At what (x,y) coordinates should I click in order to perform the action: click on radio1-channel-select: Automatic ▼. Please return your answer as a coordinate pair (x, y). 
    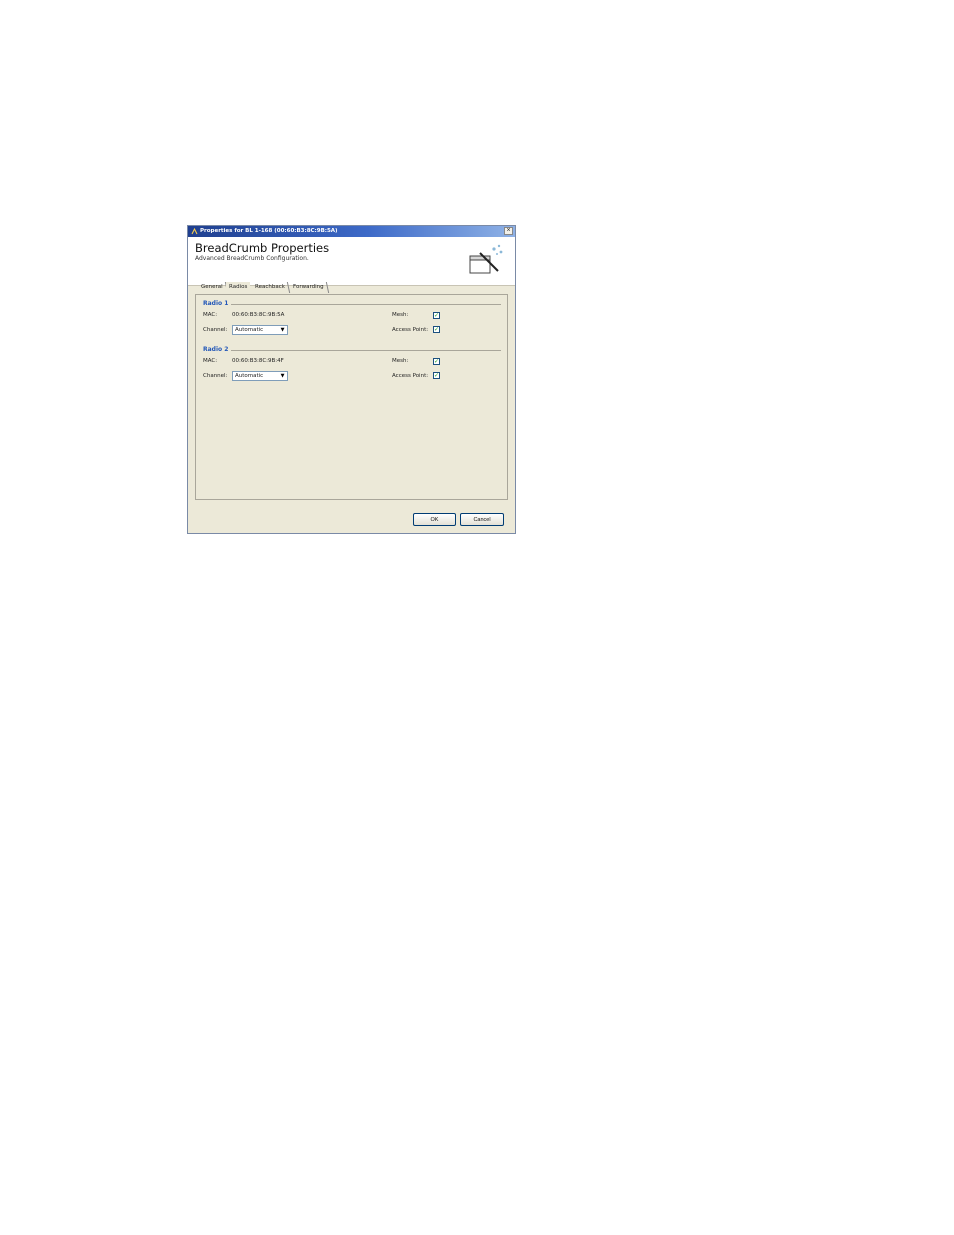
    Looking at the image, I should click on (260, 330).